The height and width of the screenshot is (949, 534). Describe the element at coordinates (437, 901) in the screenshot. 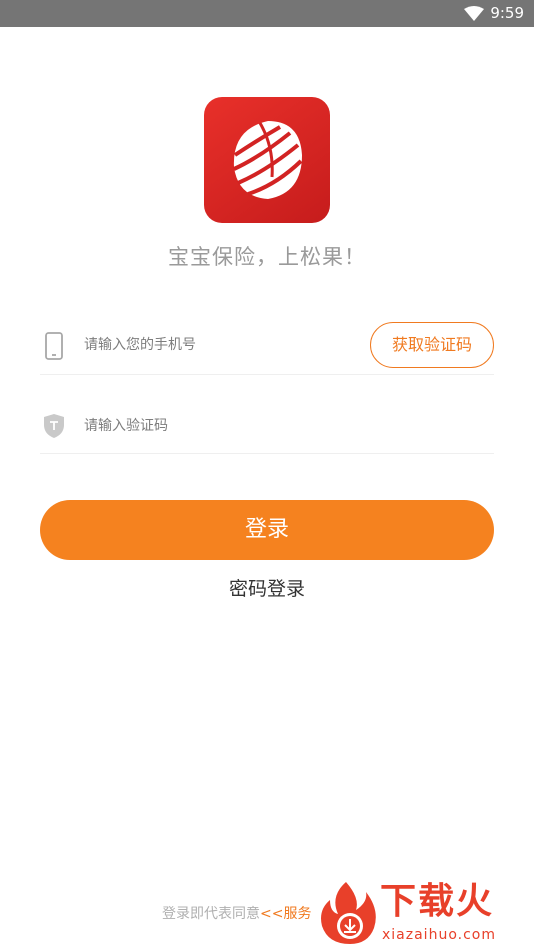

I see `watermark-title: 下载火` at that location.